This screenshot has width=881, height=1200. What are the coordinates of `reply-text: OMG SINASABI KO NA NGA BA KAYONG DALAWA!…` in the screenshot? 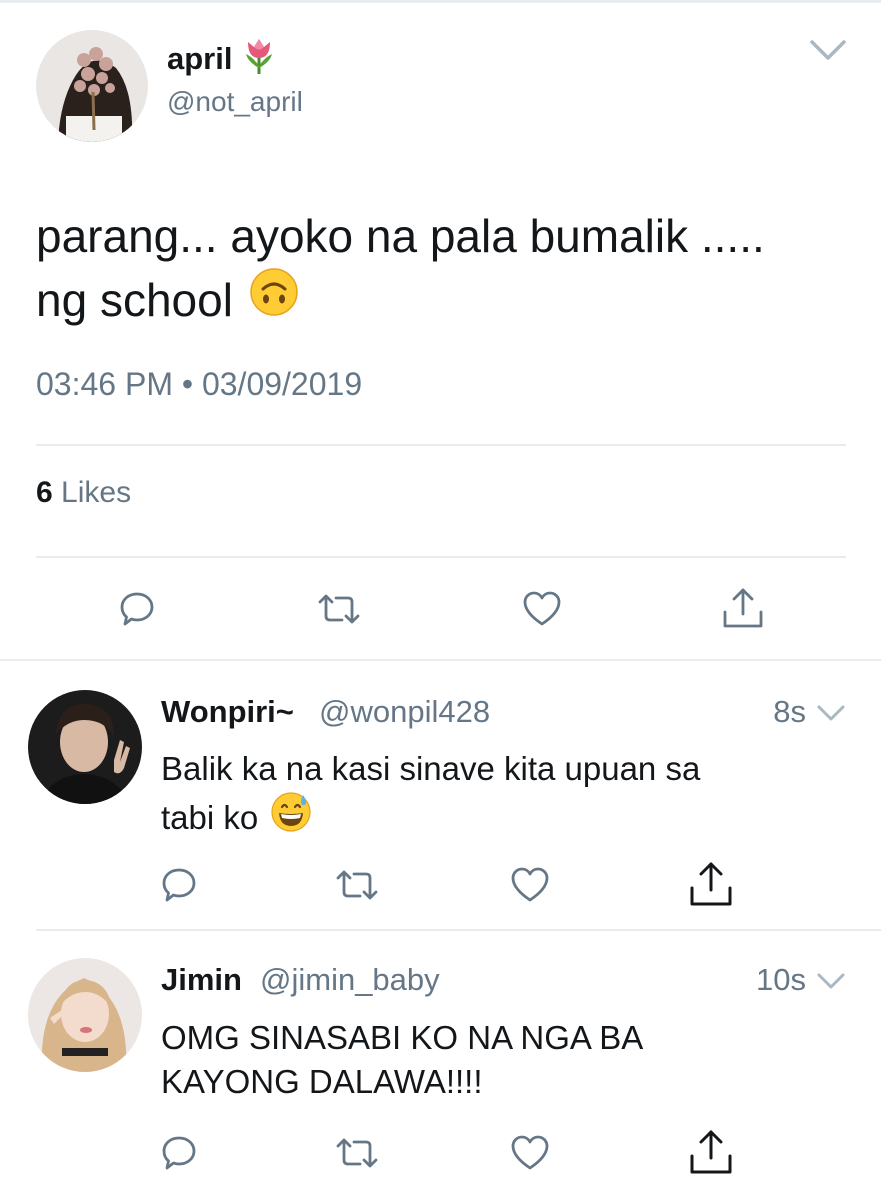 It's located at (402, 1059).